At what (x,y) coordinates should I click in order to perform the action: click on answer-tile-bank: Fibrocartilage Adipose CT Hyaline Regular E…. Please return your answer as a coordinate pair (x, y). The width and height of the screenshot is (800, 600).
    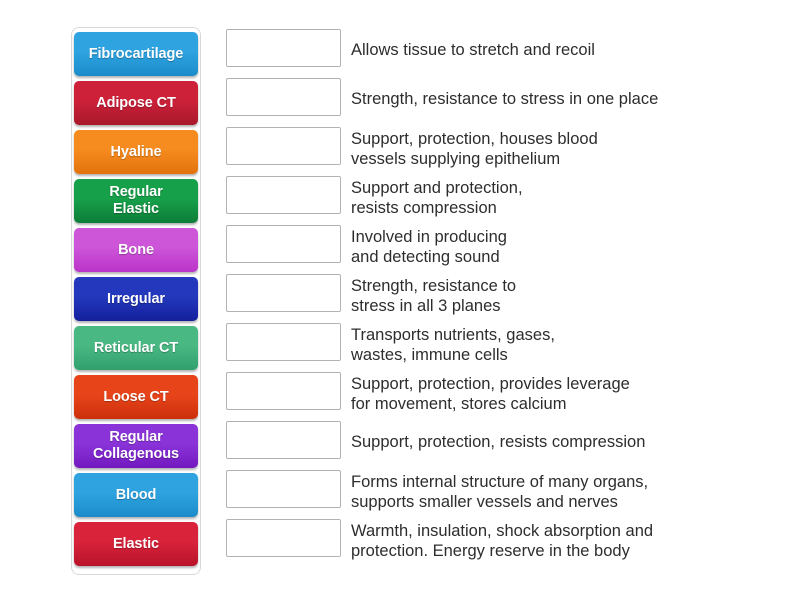
    Looking at the image, I should click on (136, 301).